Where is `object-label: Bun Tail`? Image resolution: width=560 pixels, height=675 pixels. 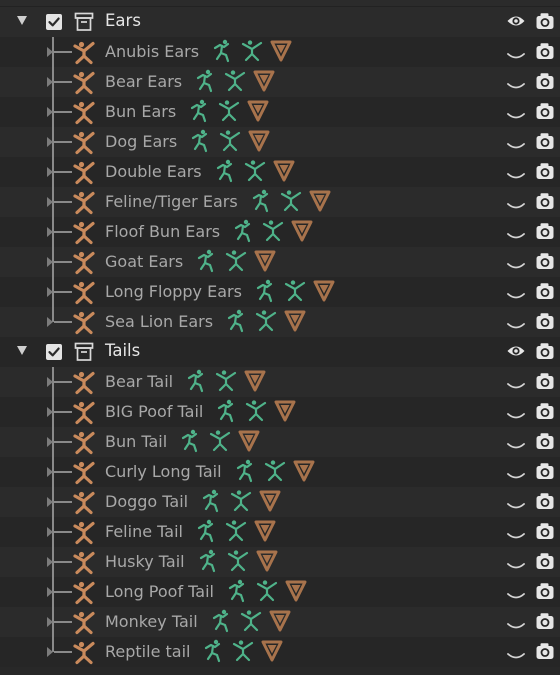 object-label: Bun Tail is located at coordinates (136, 441).